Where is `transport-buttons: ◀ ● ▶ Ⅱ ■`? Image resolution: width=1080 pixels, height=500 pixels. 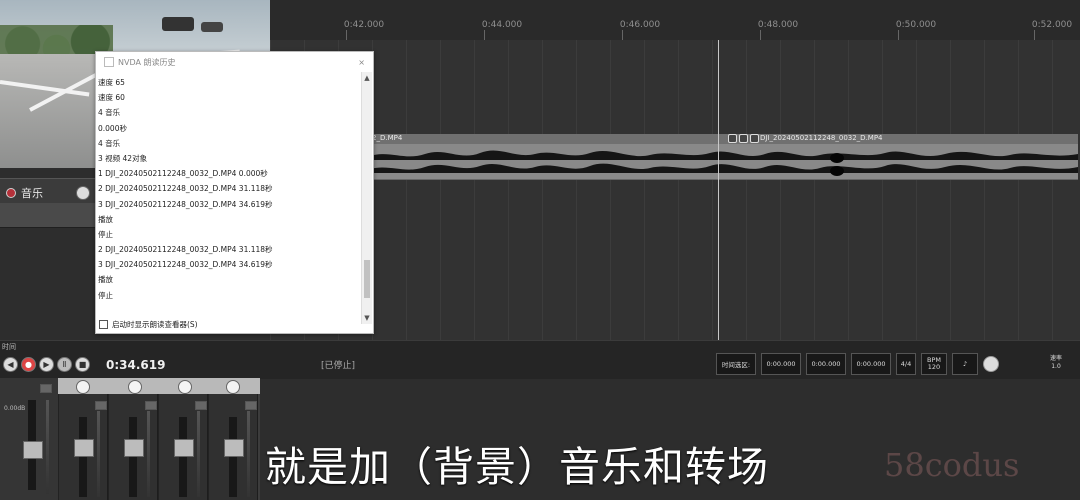 transport-buttons: ◀ ● ▶ Ⅱ ■ is located at coordinates (46, 364).